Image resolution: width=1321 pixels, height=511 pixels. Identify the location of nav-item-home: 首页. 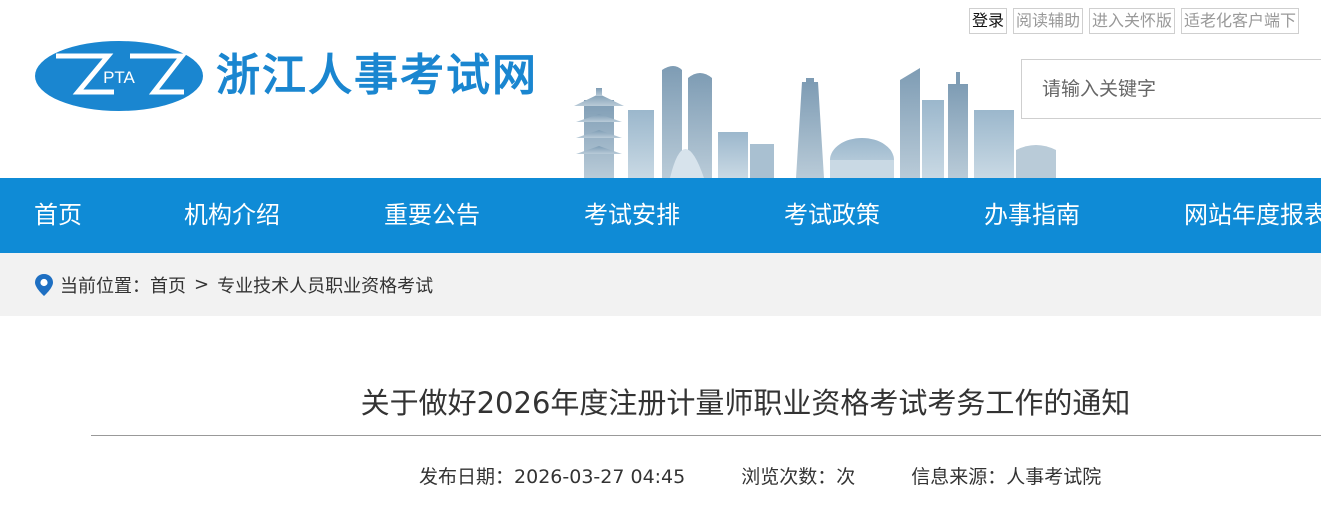
(58, 215).